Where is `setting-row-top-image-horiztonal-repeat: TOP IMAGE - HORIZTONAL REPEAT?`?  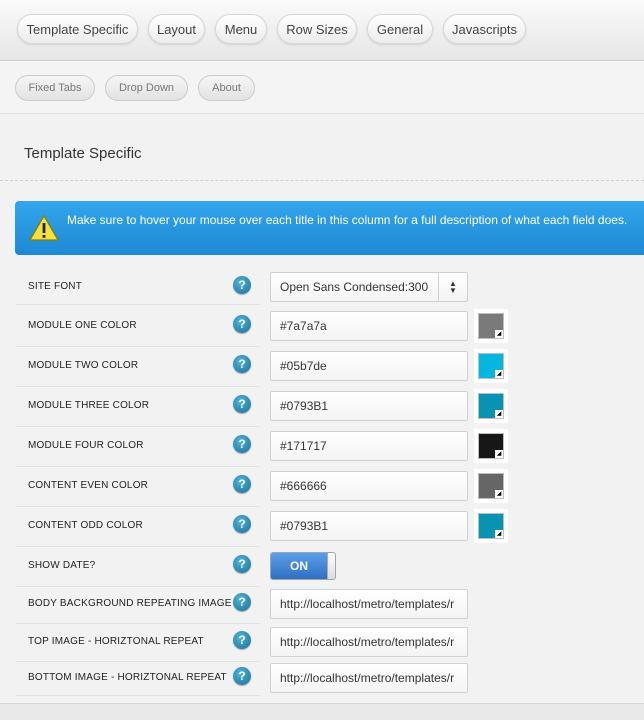
setting-row-top-image-horiztonal-repeat: TOP IMAGE - HORIZTONAL REPEAT? is located at coordinates (138, 642).